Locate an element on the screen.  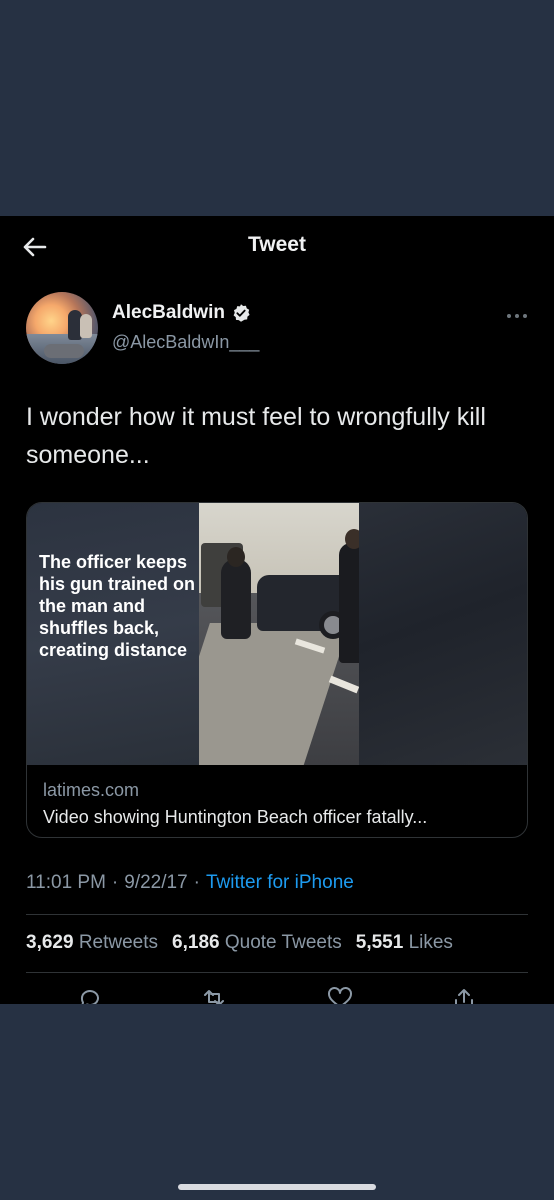
scene-person-head is located at coordinates (236, 557).